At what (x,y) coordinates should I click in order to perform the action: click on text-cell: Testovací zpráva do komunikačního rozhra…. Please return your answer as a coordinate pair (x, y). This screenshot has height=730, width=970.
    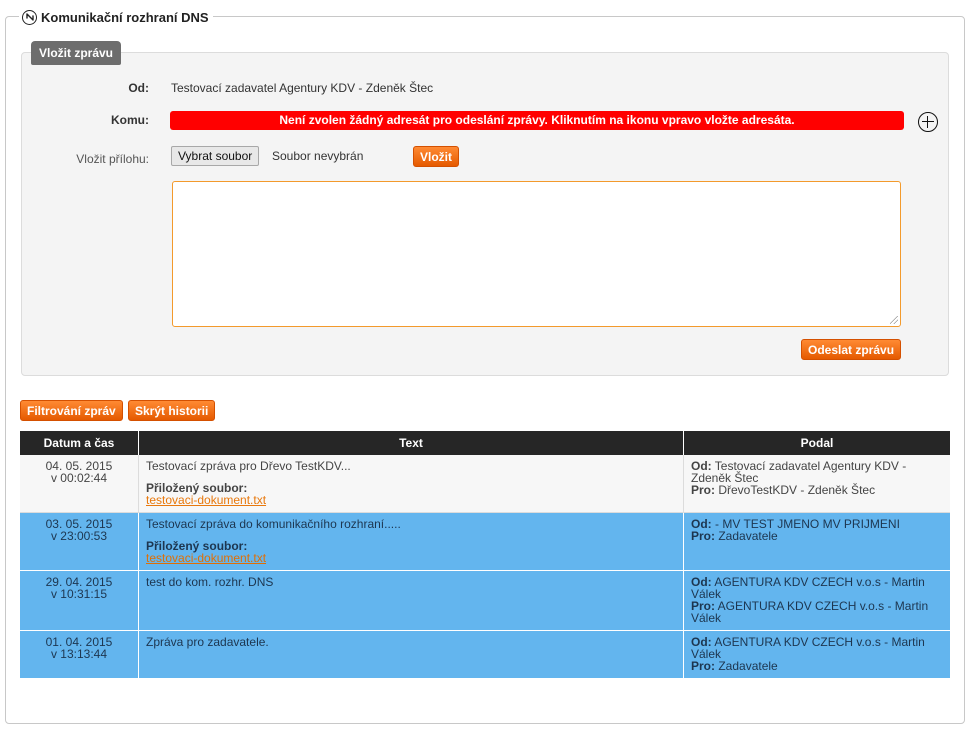
    Looking at the image, I should click on (411, 541).